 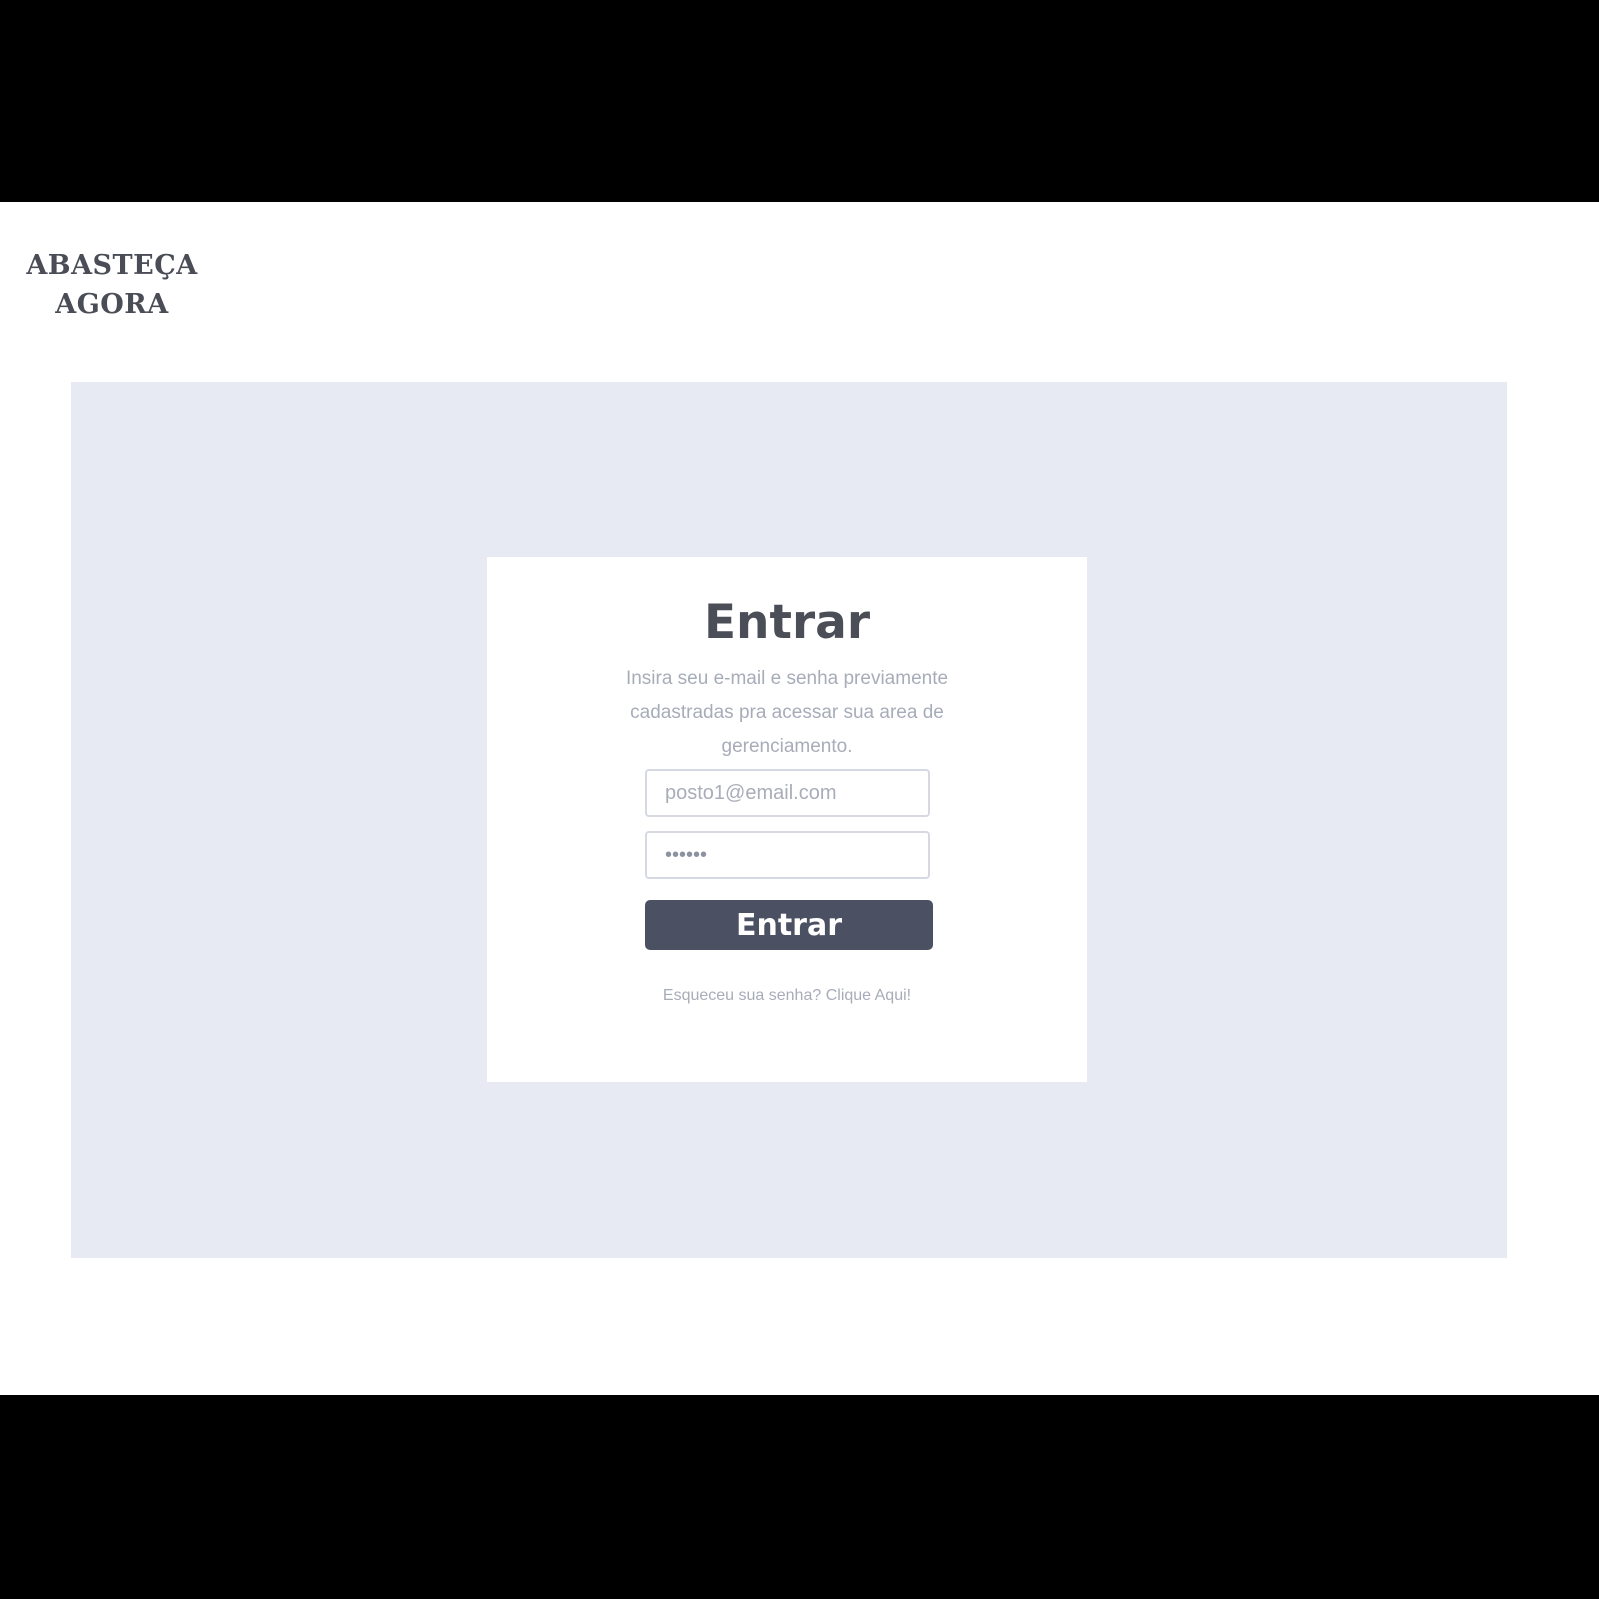 I want to click on brand-logo: ABASTEÇA AGORA, so click(x=112, y=285).